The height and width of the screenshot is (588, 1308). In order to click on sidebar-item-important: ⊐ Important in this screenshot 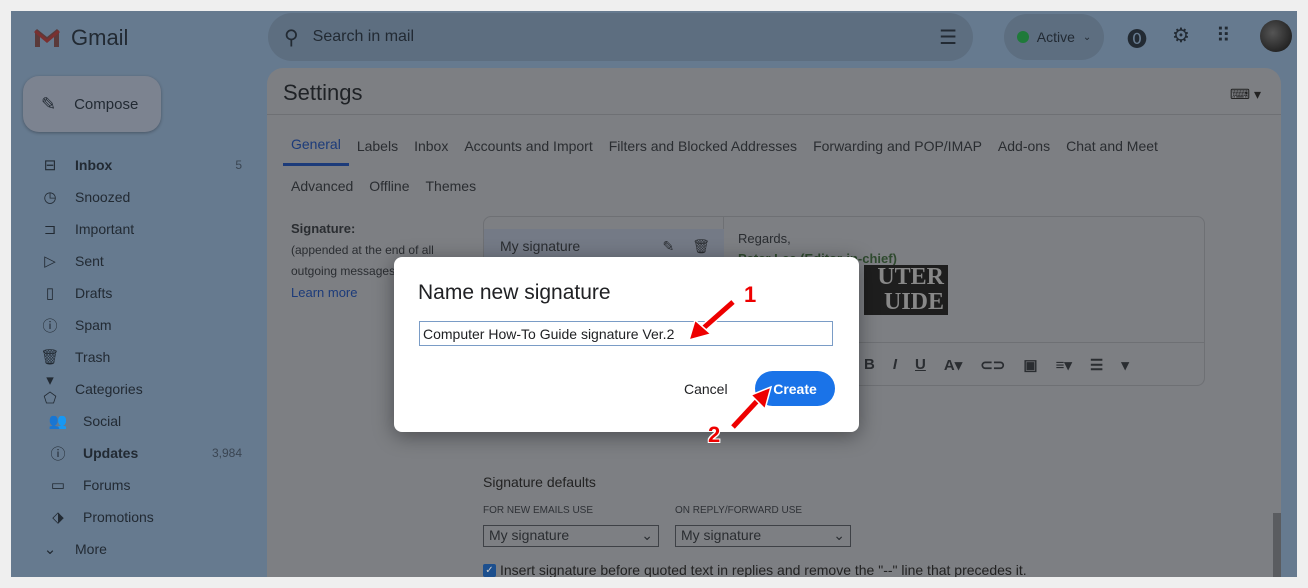, I will do `click(136, 229)`.